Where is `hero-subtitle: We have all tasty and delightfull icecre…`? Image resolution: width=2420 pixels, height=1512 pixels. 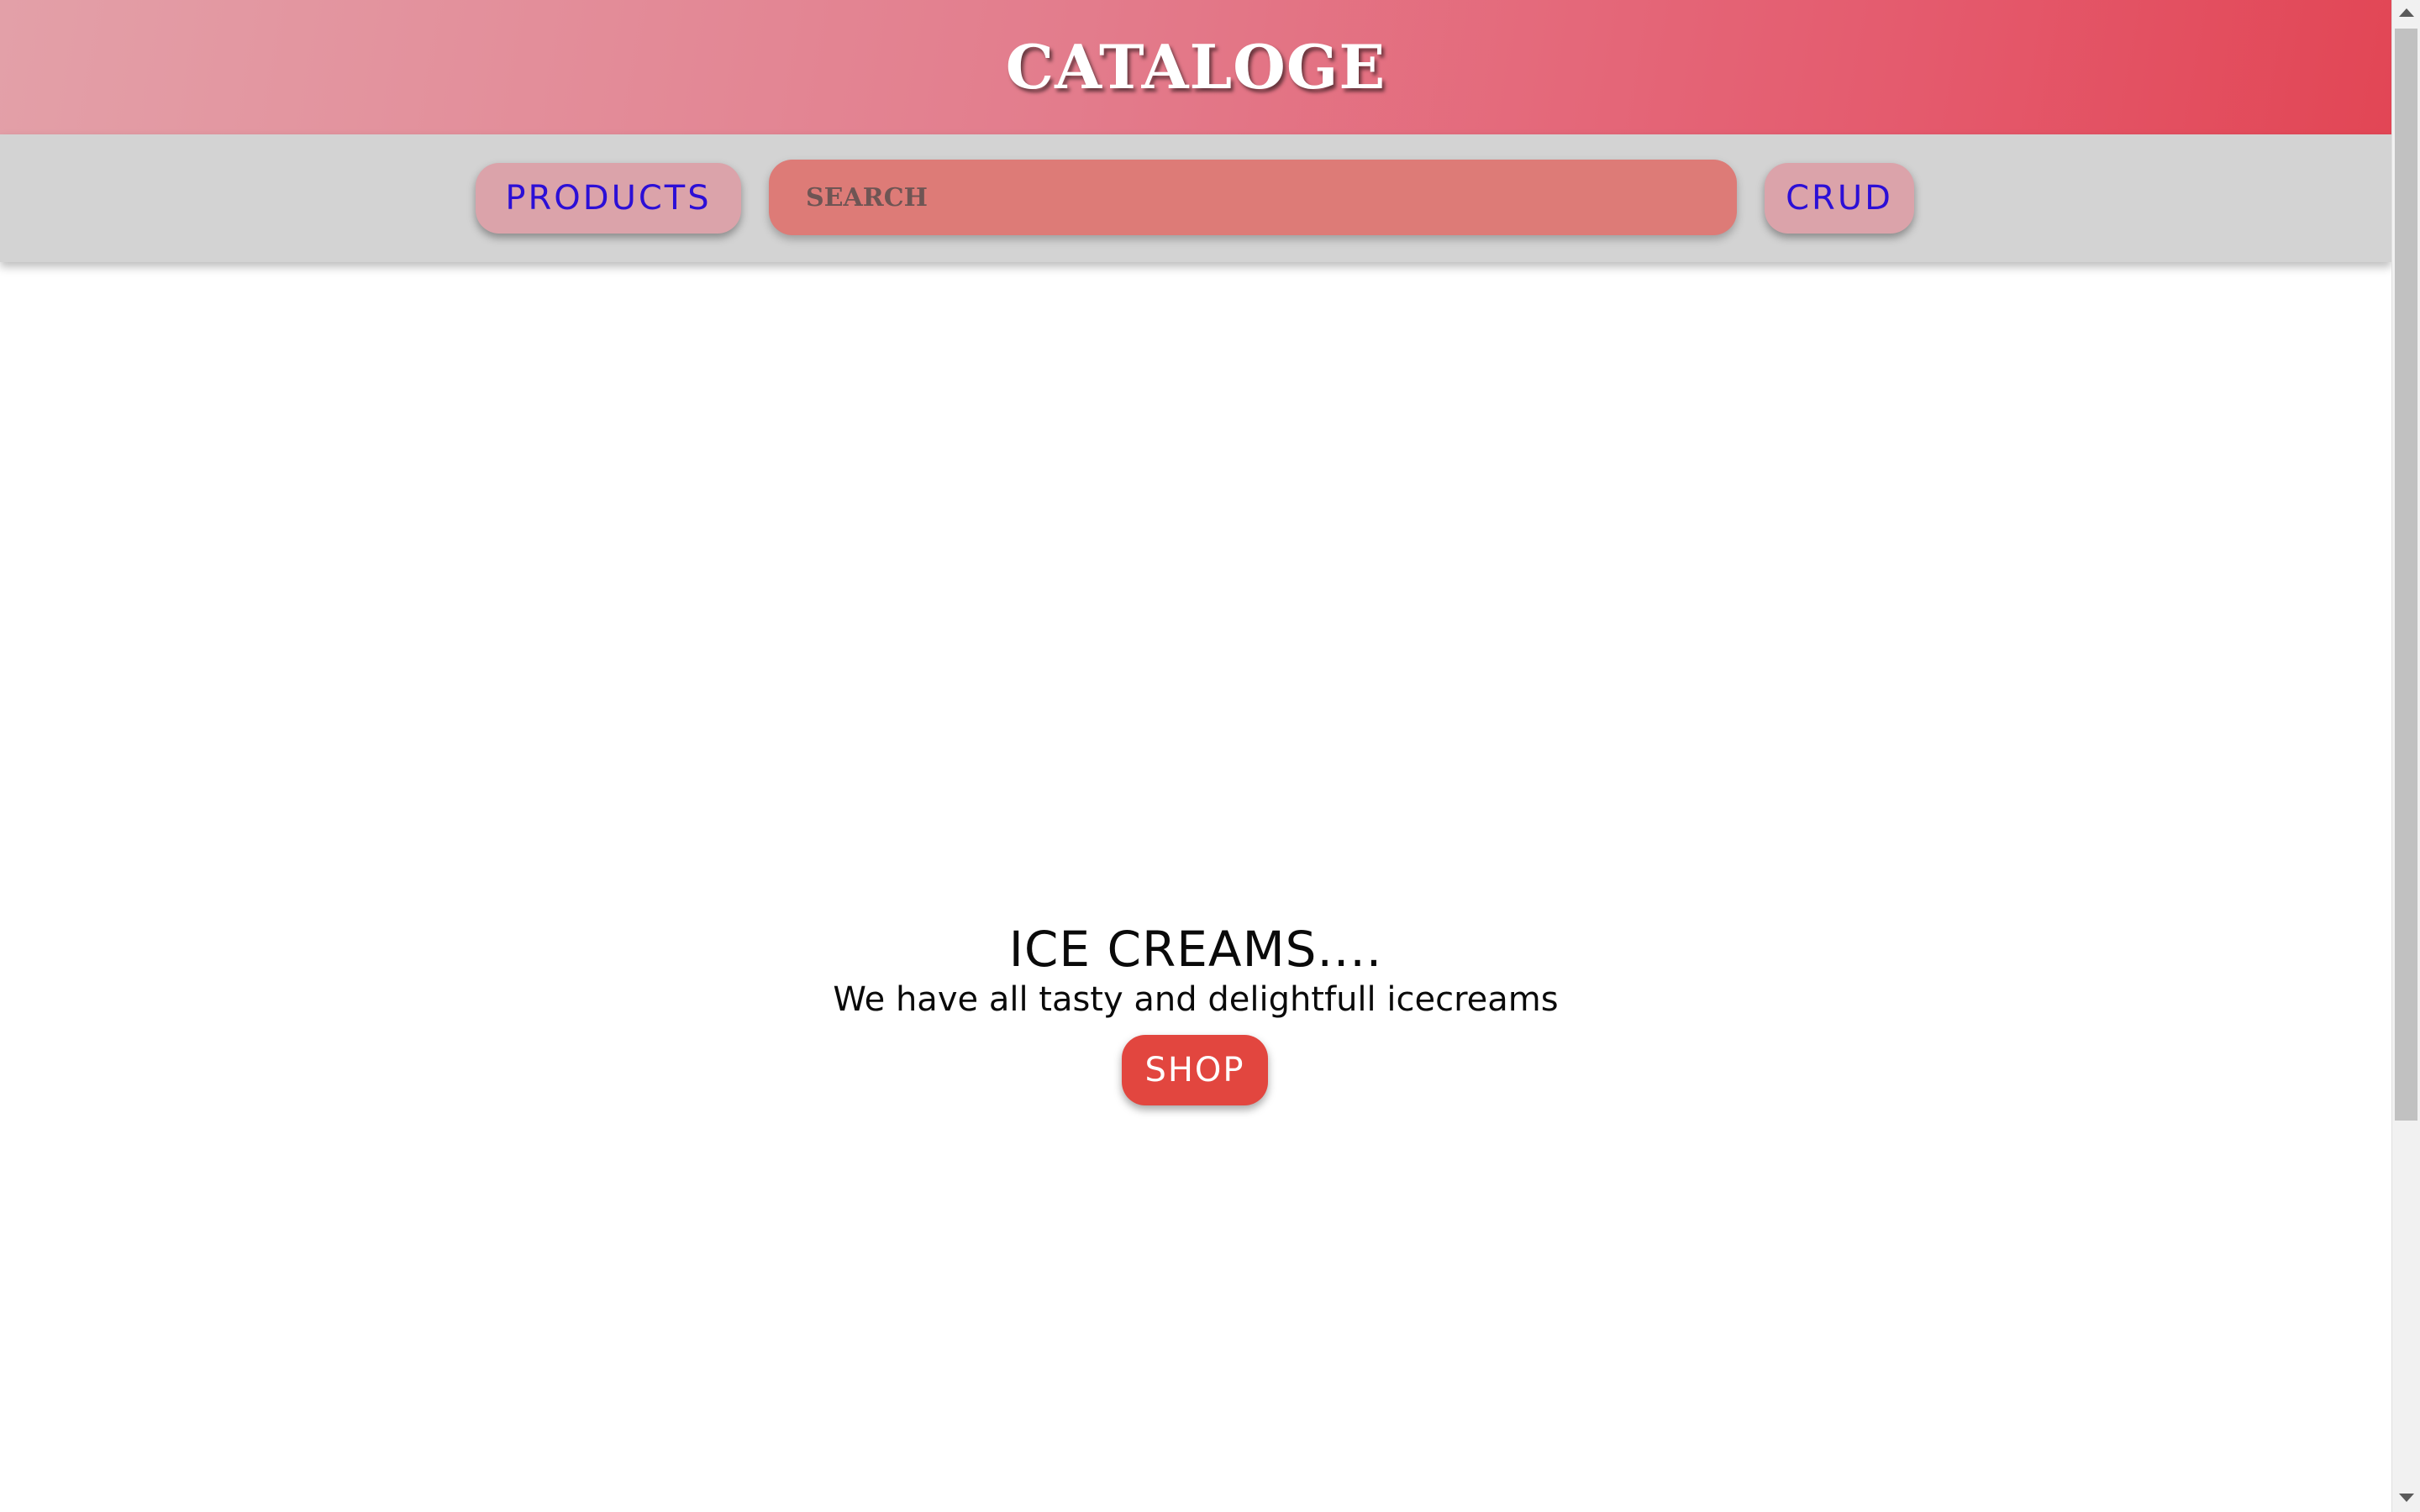
hero-subtitle: We have all tasty and delightfull icecre… is located at coordinates (1196, 999).